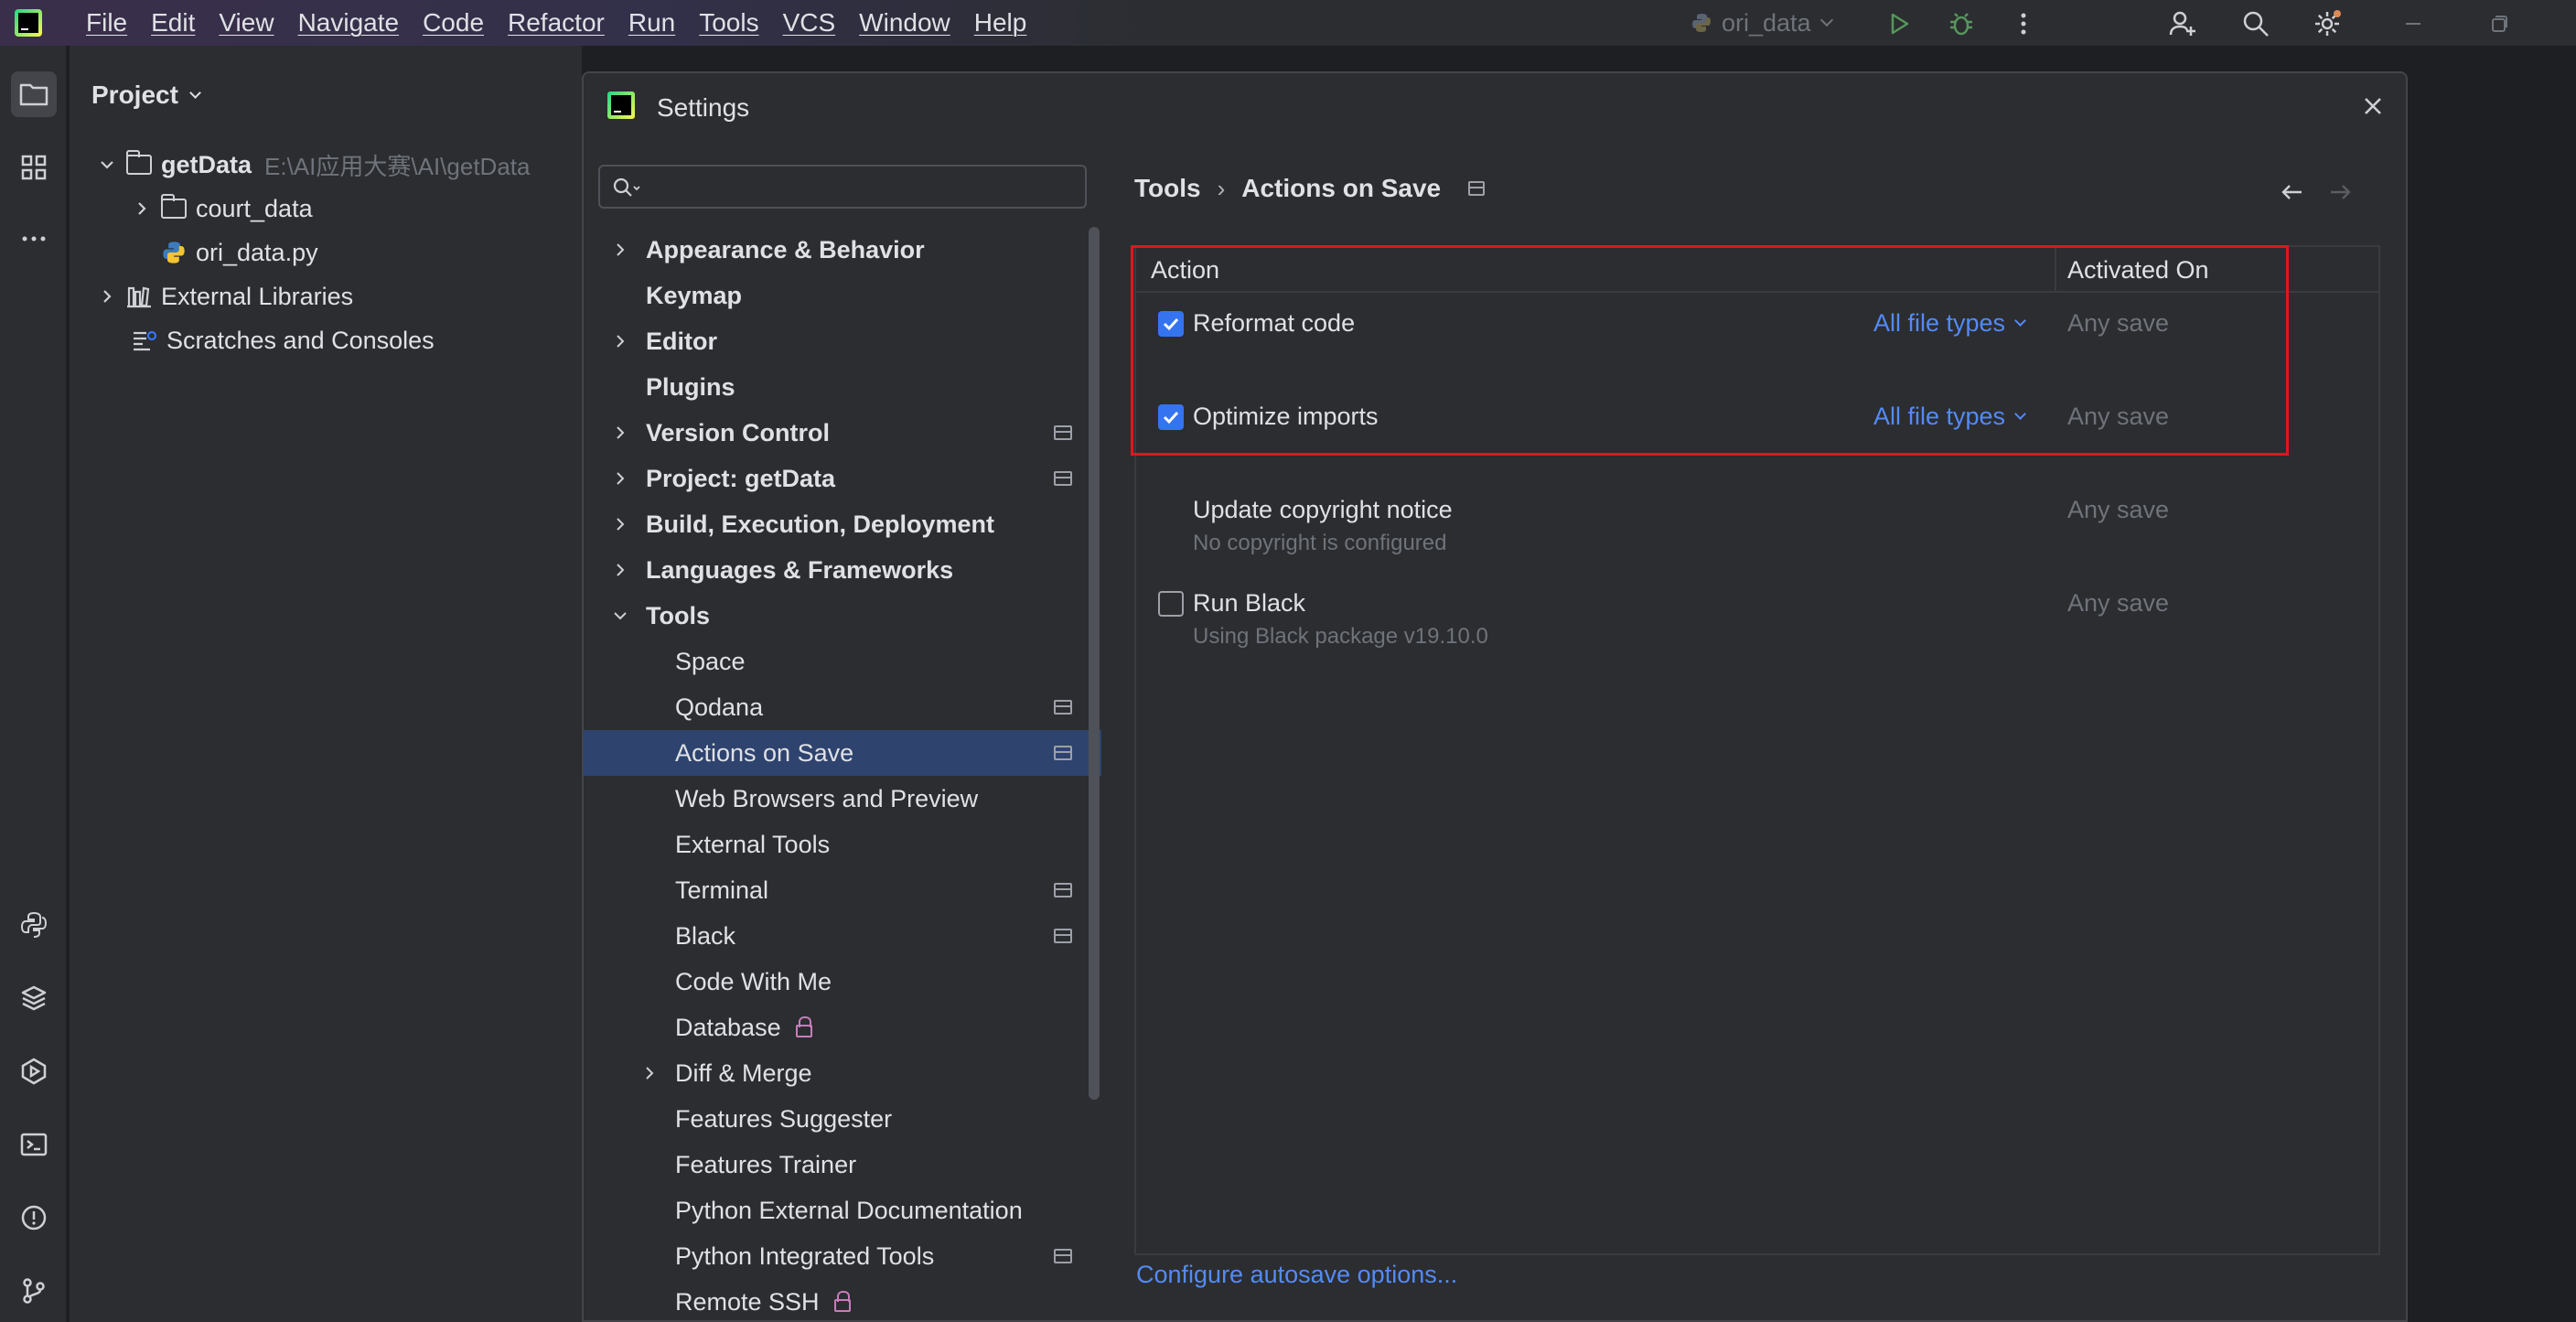  I want to click on nav-item-editor: Editor, so click(842, 341).